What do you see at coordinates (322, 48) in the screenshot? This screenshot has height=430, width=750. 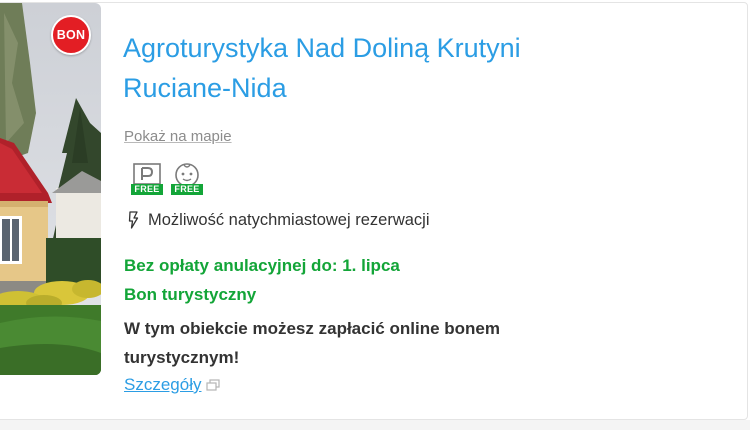 I see `listing-title-line1: Agroturystyka Nad Doliną Krutyni` at bounding box center [322, 48].